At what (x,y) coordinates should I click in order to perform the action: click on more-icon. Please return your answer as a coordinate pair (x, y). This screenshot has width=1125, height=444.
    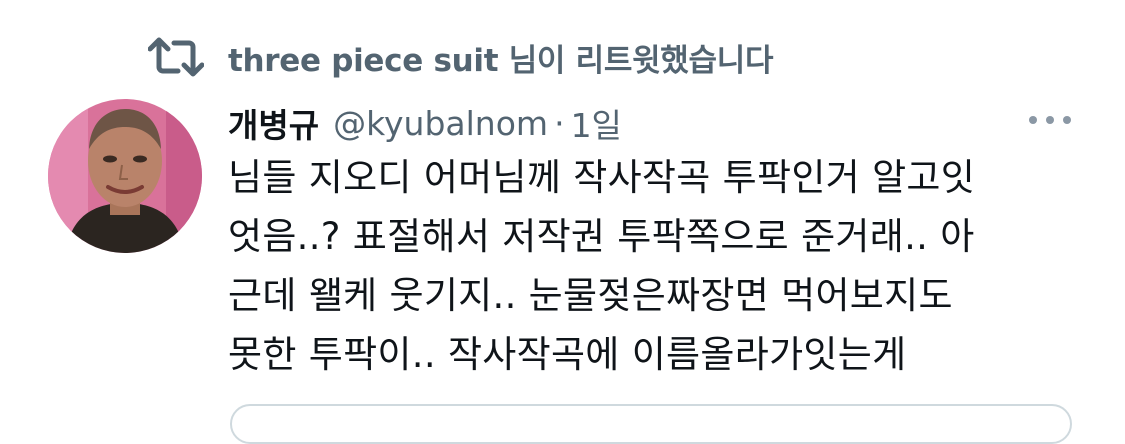
    Looking at the image, I should click on (1050, 119).